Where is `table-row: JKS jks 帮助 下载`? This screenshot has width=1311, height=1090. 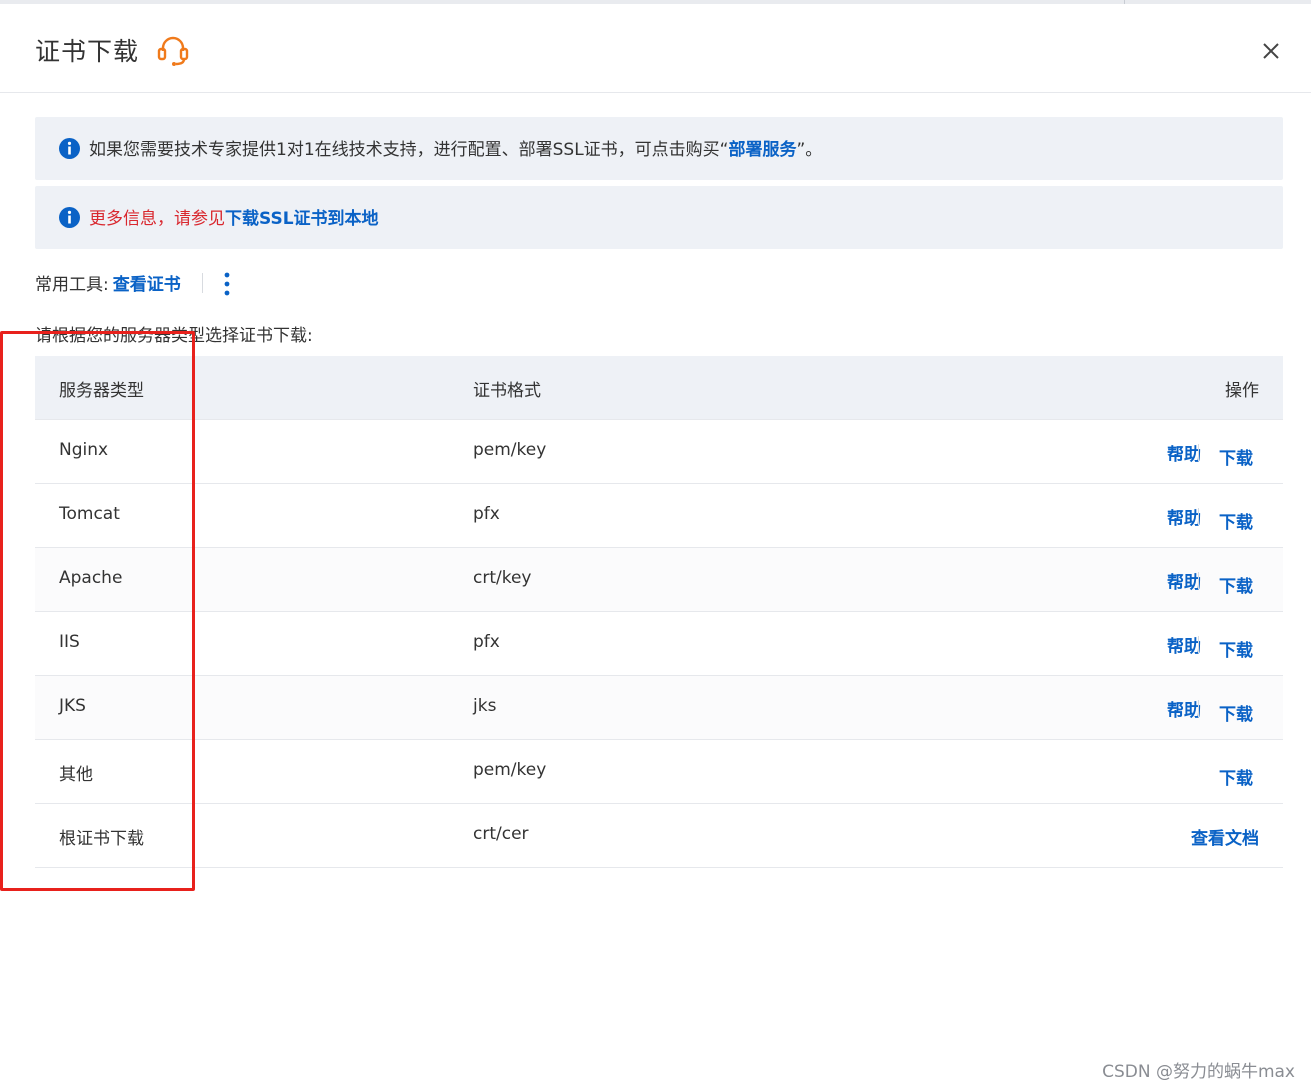 table-row: JKS jks 帮助 下载 is located at coordinates (659, 708).